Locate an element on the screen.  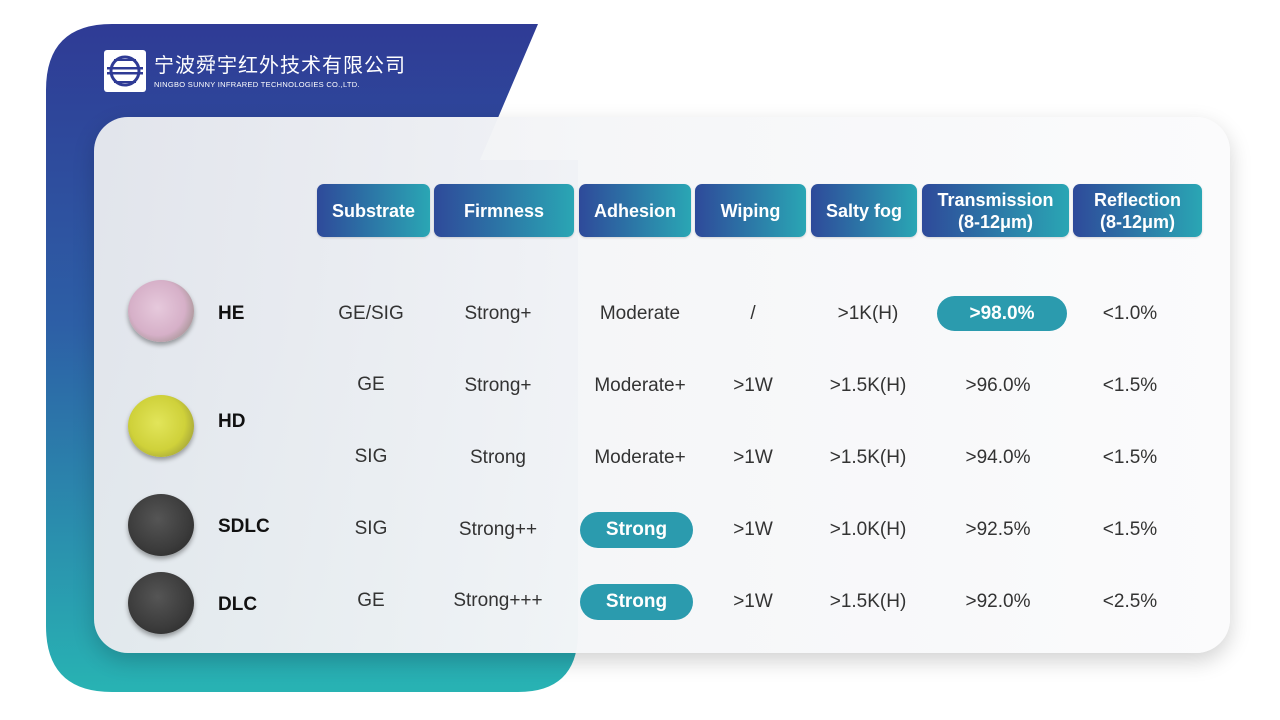
header-wiping: Wiping is located at coordinates (750, 210).